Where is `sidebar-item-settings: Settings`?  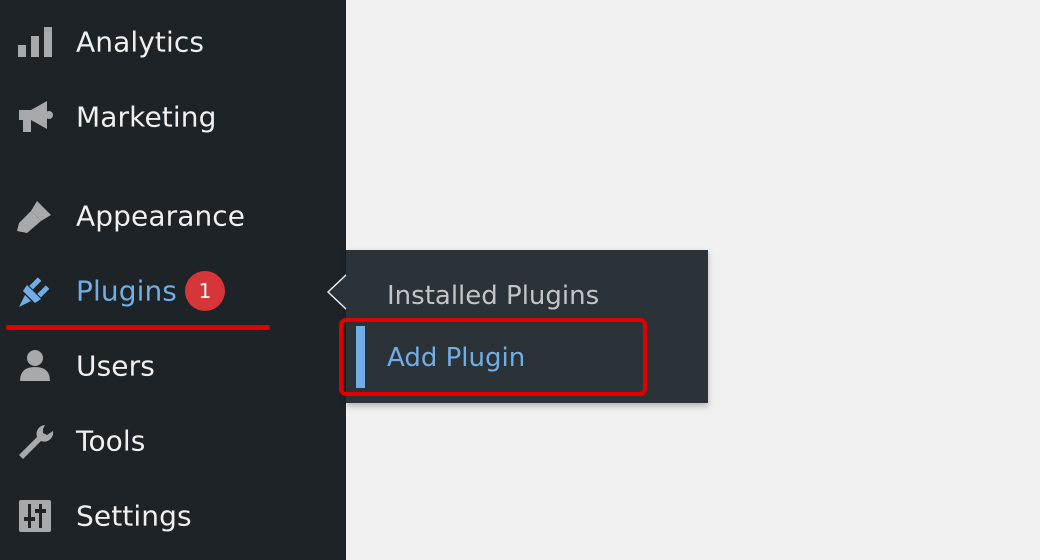 sidebar-item-settings: Settings is located at coordinates (173, 516).